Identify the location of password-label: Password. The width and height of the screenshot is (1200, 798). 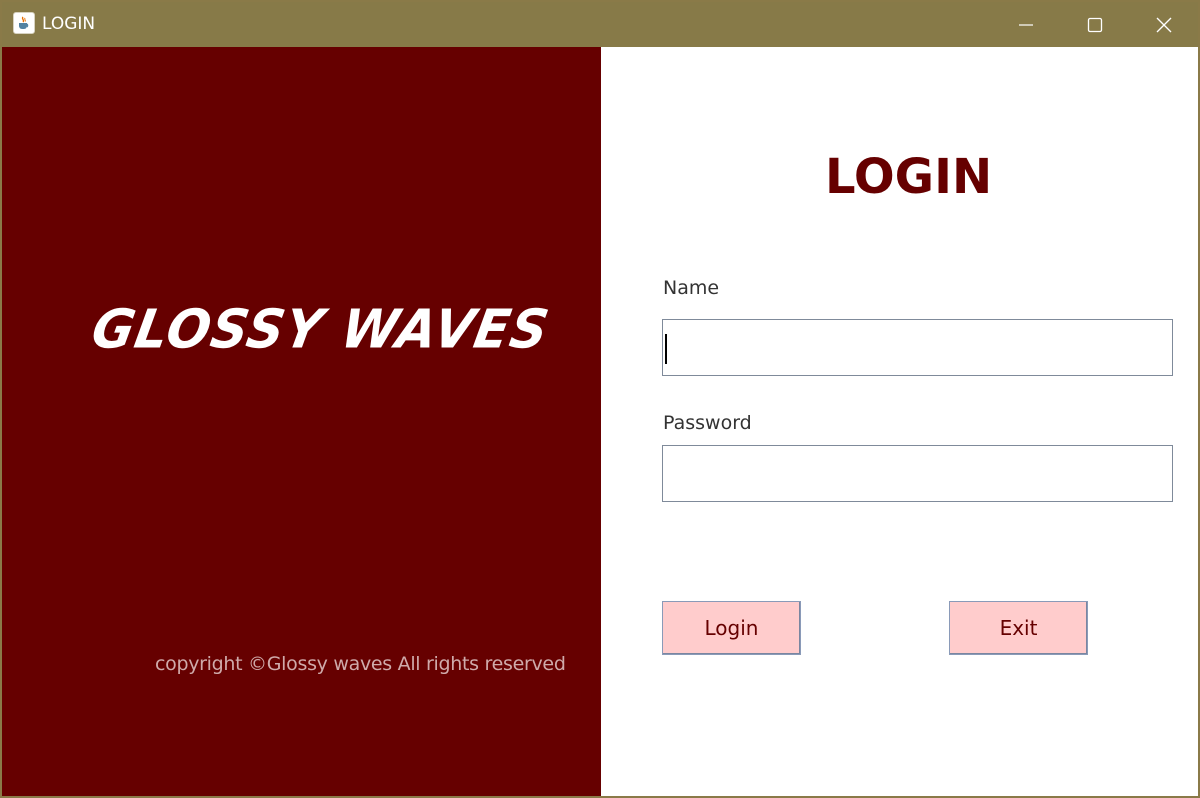
(707, 423).